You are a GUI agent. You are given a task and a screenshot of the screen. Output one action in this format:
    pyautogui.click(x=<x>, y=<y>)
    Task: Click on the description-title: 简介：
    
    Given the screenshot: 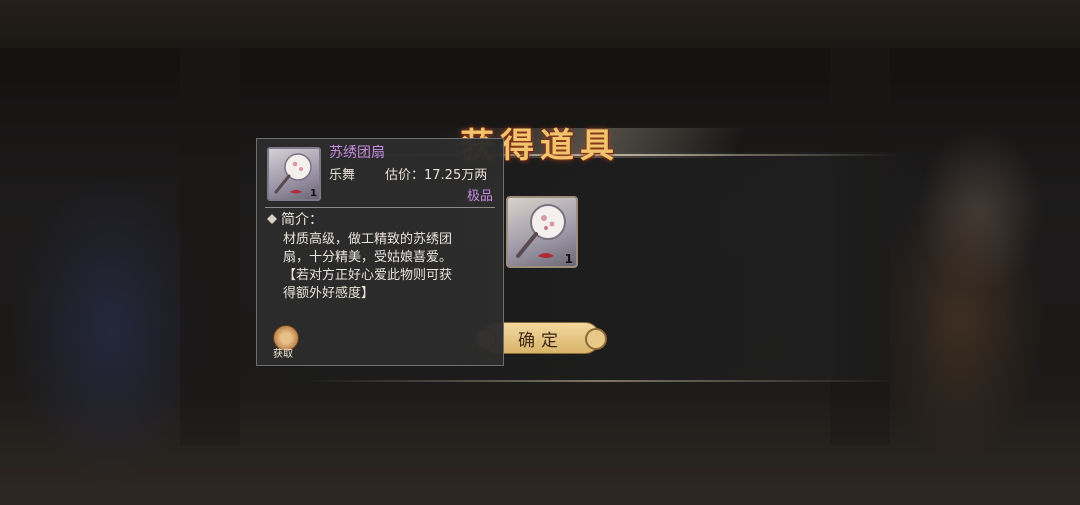 What is the action you would take?
    pyautogui.click(x=302, y=220)
    